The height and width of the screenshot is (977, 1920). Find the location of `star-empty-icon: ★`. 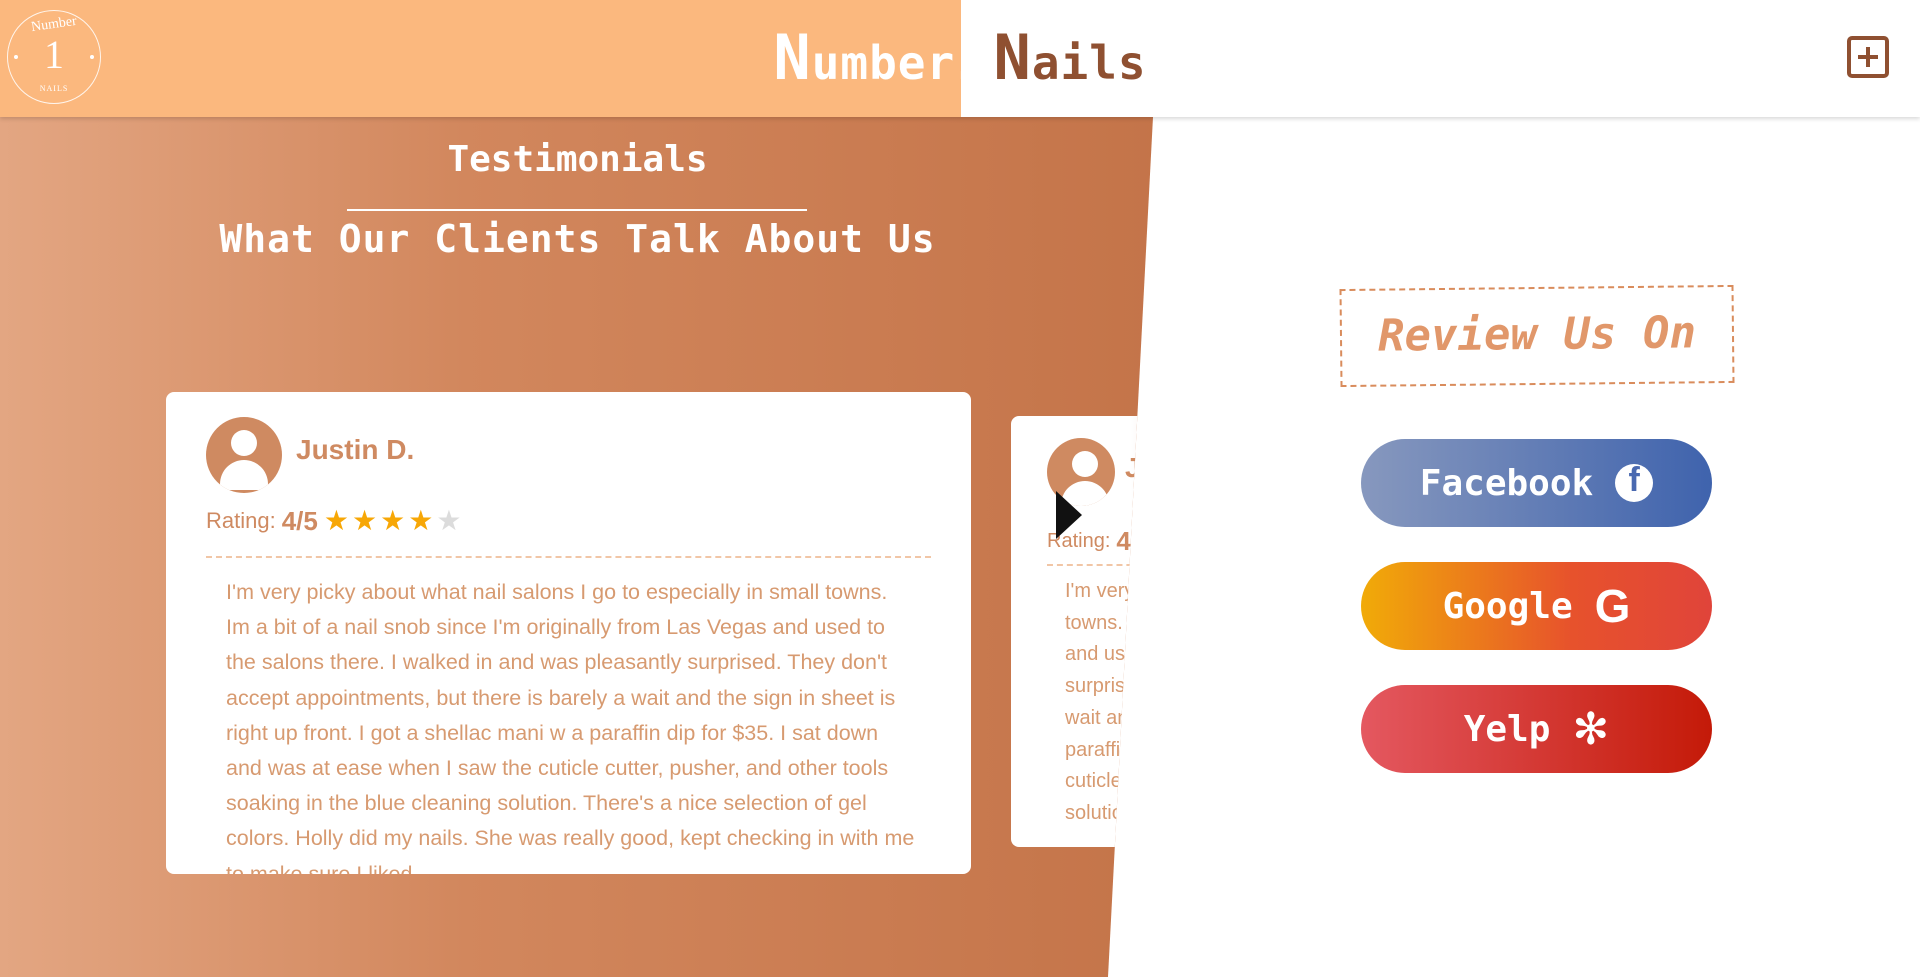

star-empty-icon: ★ is located at coordinates (449, 520).